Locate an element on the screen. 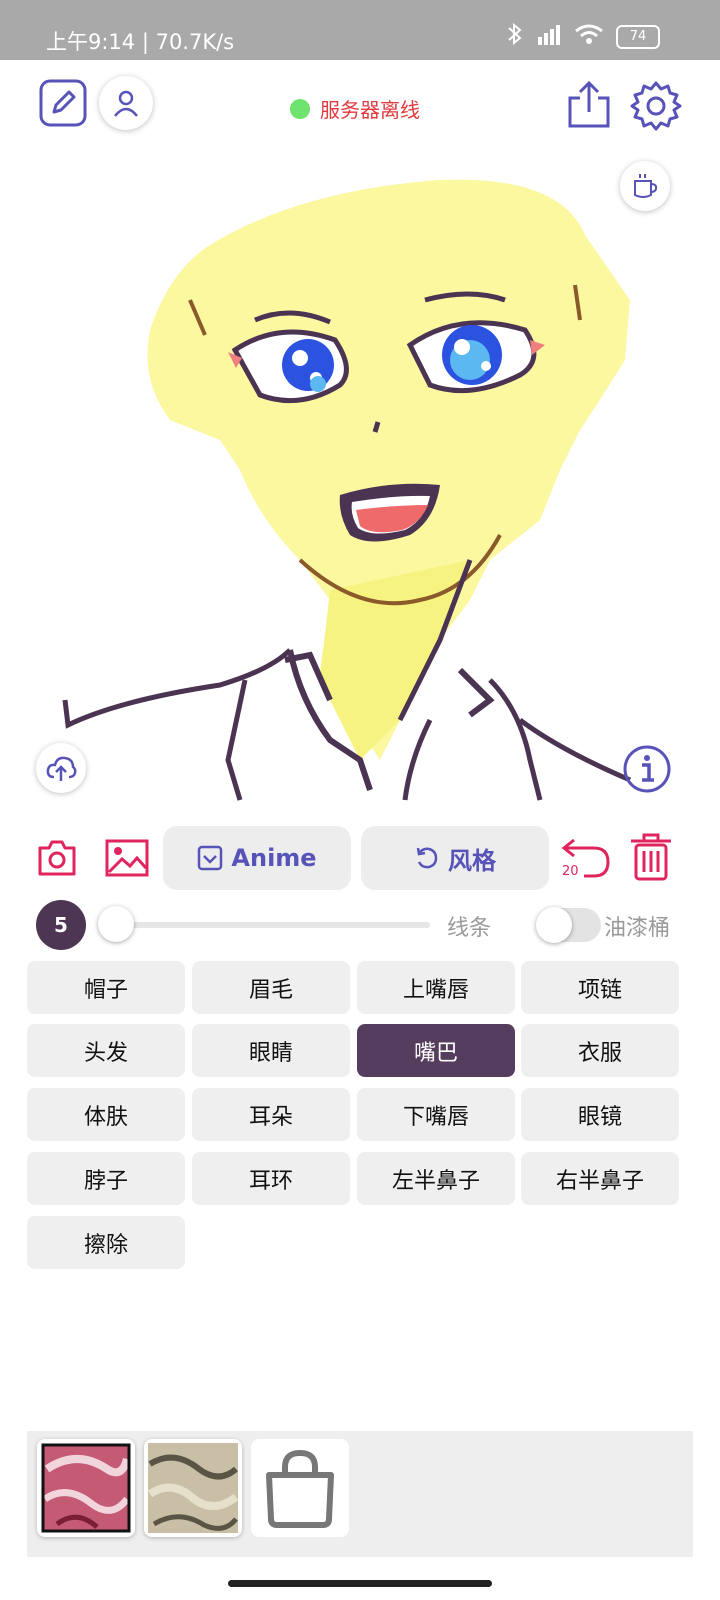 Image resolution: width=720 pixels, height=1600 pixels. action-toolbar: Anime 风格 20 is located at coordinates (360, 859).